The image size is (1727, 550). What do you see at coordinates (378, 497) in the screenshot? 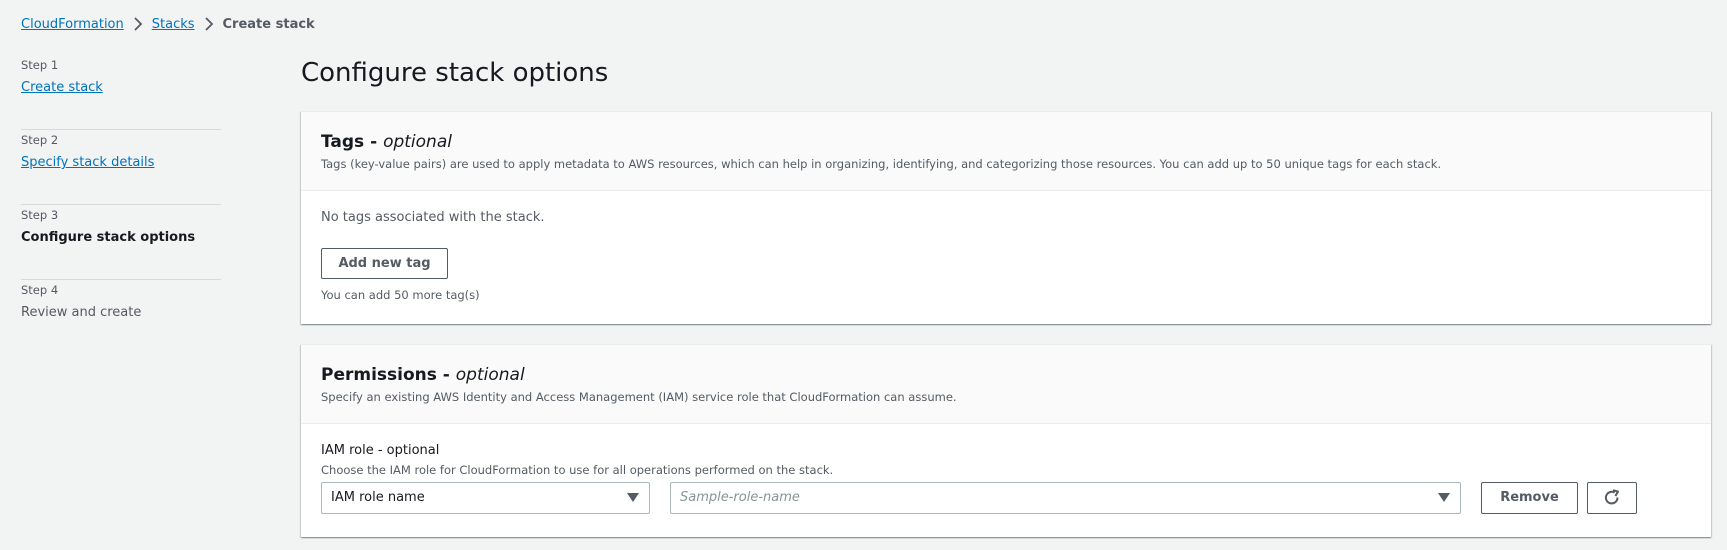
I see `iam-role-type-value: IAM role name` at bounding box center [378, 497].